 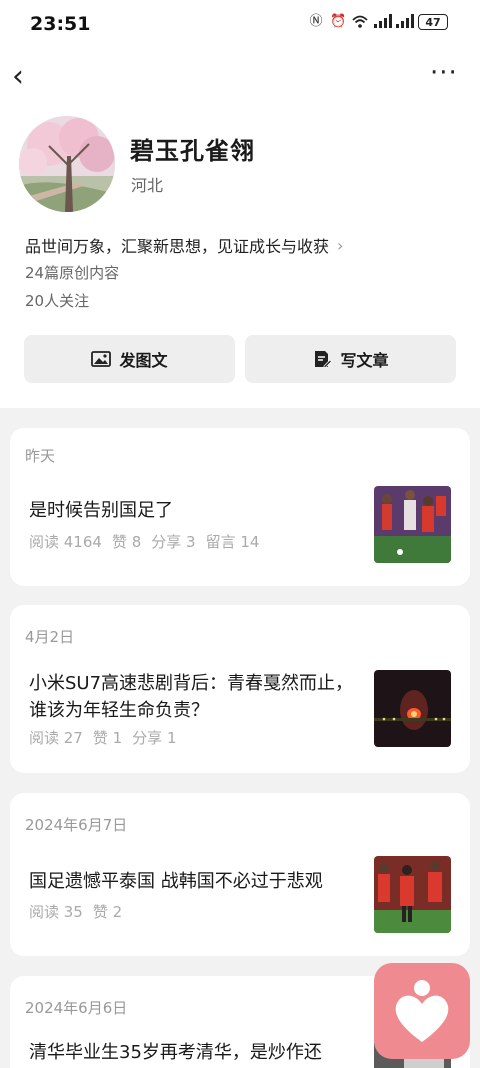 What do you see at coordinates (76, 1008) in the screenshot?
I see `post-date: 2024年6月6日` at bounding box center [76, 1008].